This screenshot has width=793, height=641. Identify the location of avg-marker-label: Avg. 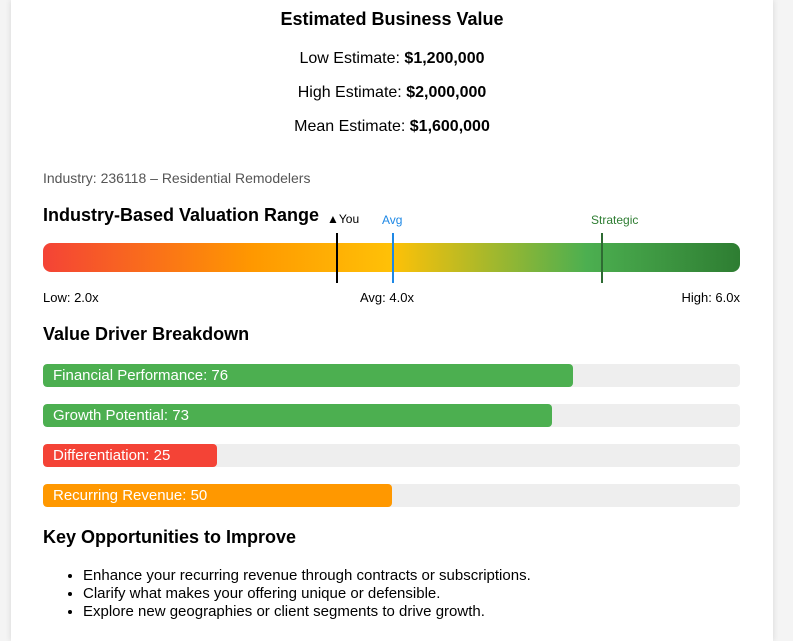
(392, 220).